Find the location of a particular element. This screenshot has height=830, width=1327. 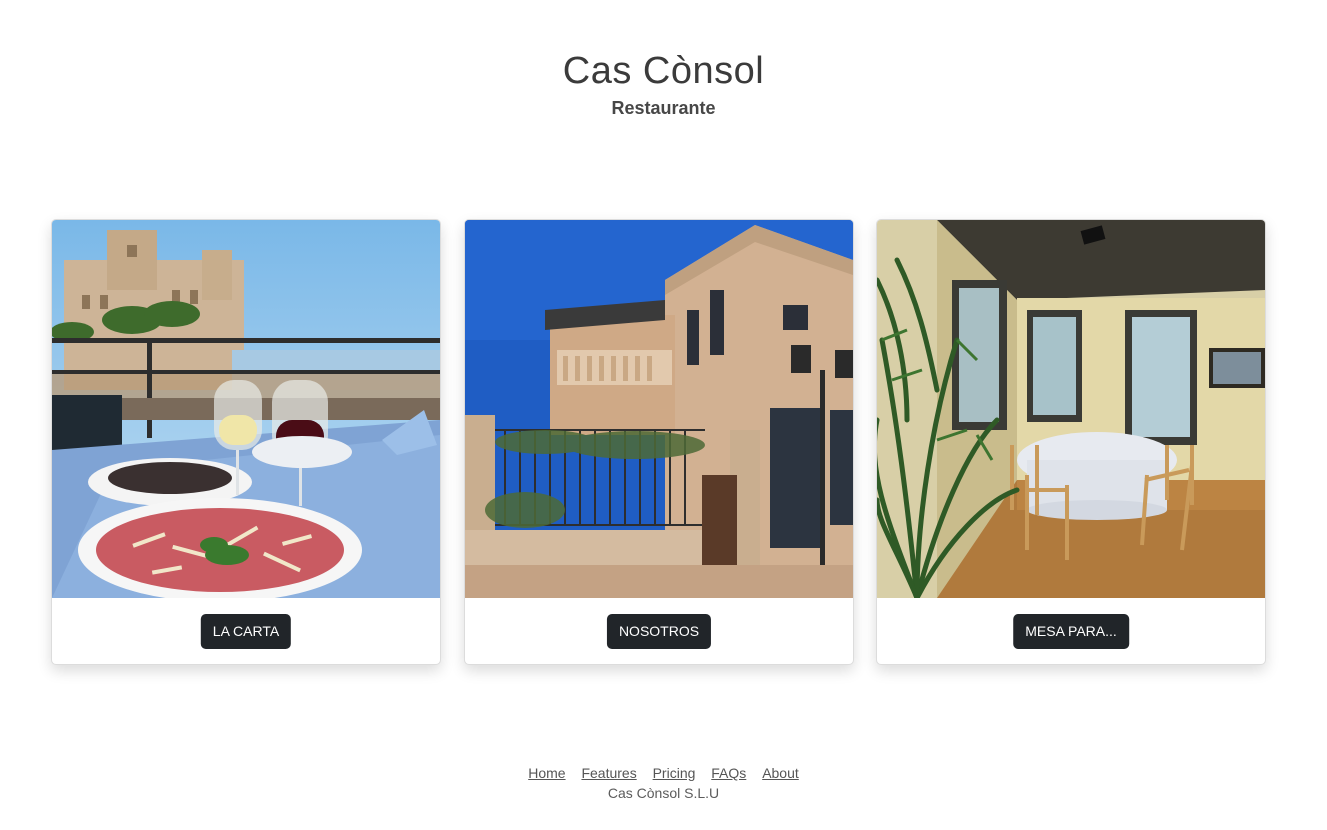

nosotros-button: NOSOTROS is located at coordinates (659, 631).